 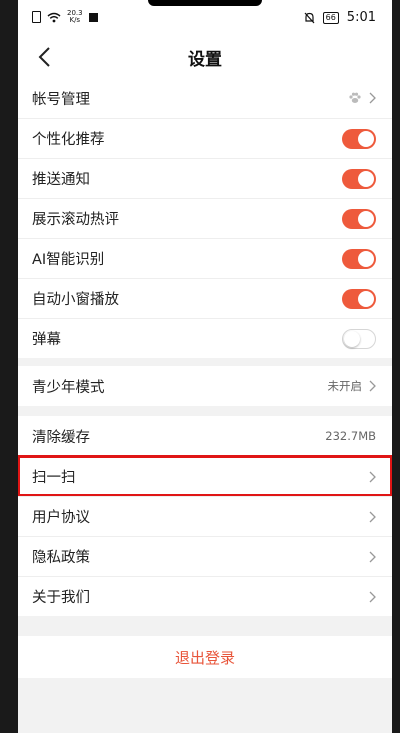 I want to click on wifi-icon, so click(x=54, y=17).